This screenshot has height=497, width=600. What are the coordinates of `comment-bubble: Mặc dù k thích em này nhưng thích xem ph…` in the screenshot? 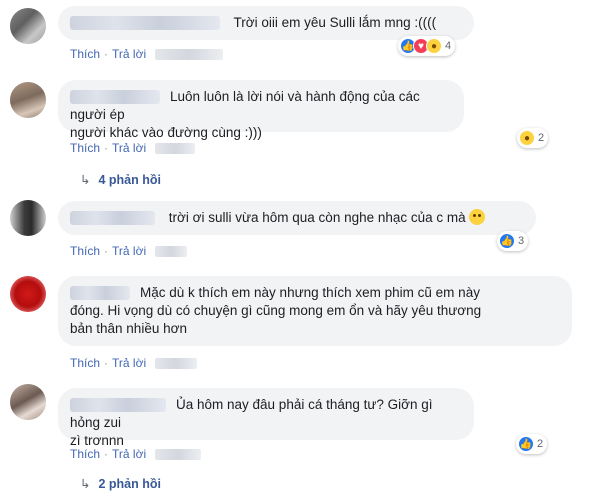 It's located at (315, 311).